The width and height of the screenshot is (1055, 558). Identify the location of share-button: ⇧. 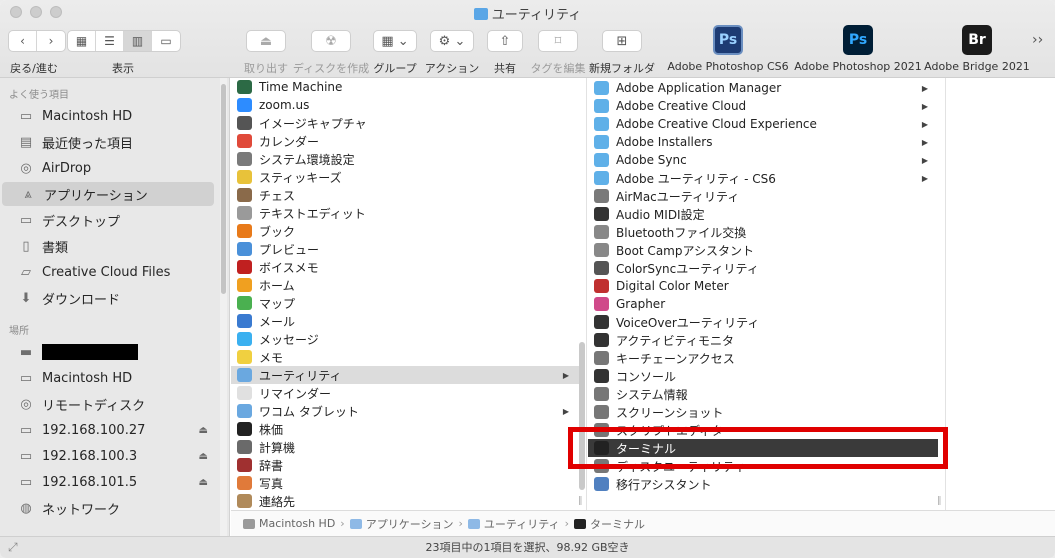
(505, 41).